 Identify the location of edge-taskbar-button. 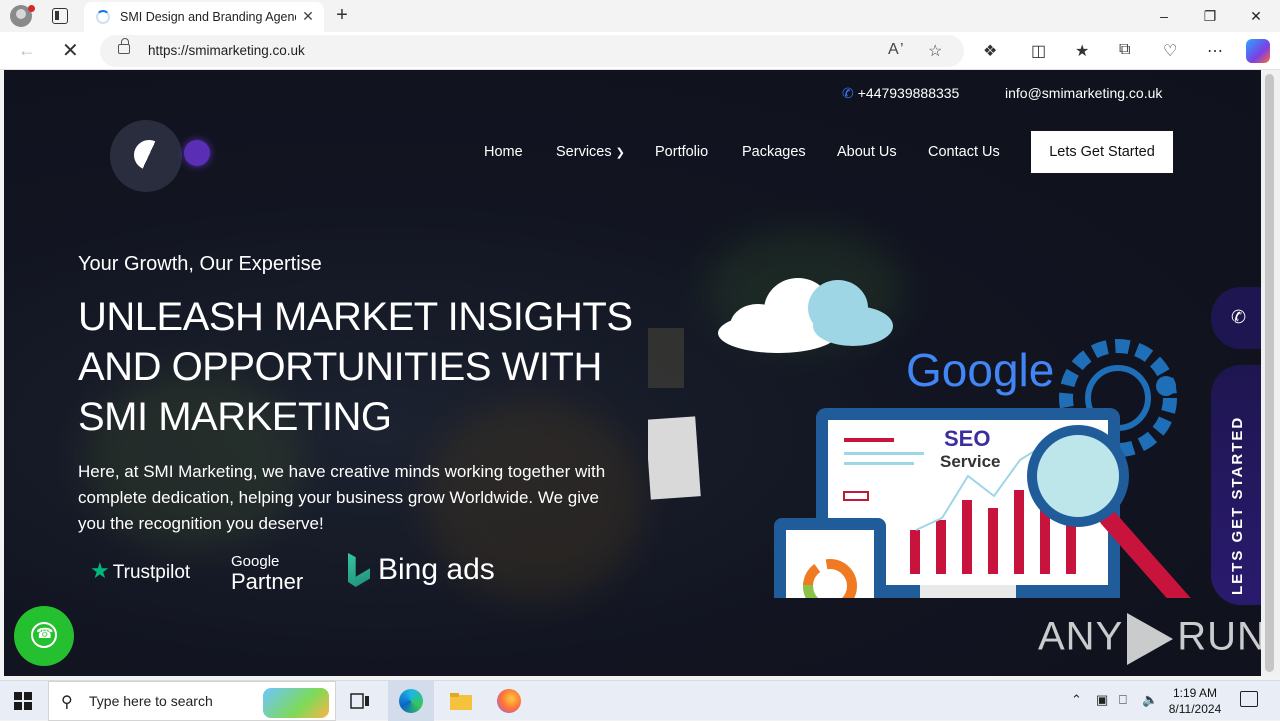
(411, 701).